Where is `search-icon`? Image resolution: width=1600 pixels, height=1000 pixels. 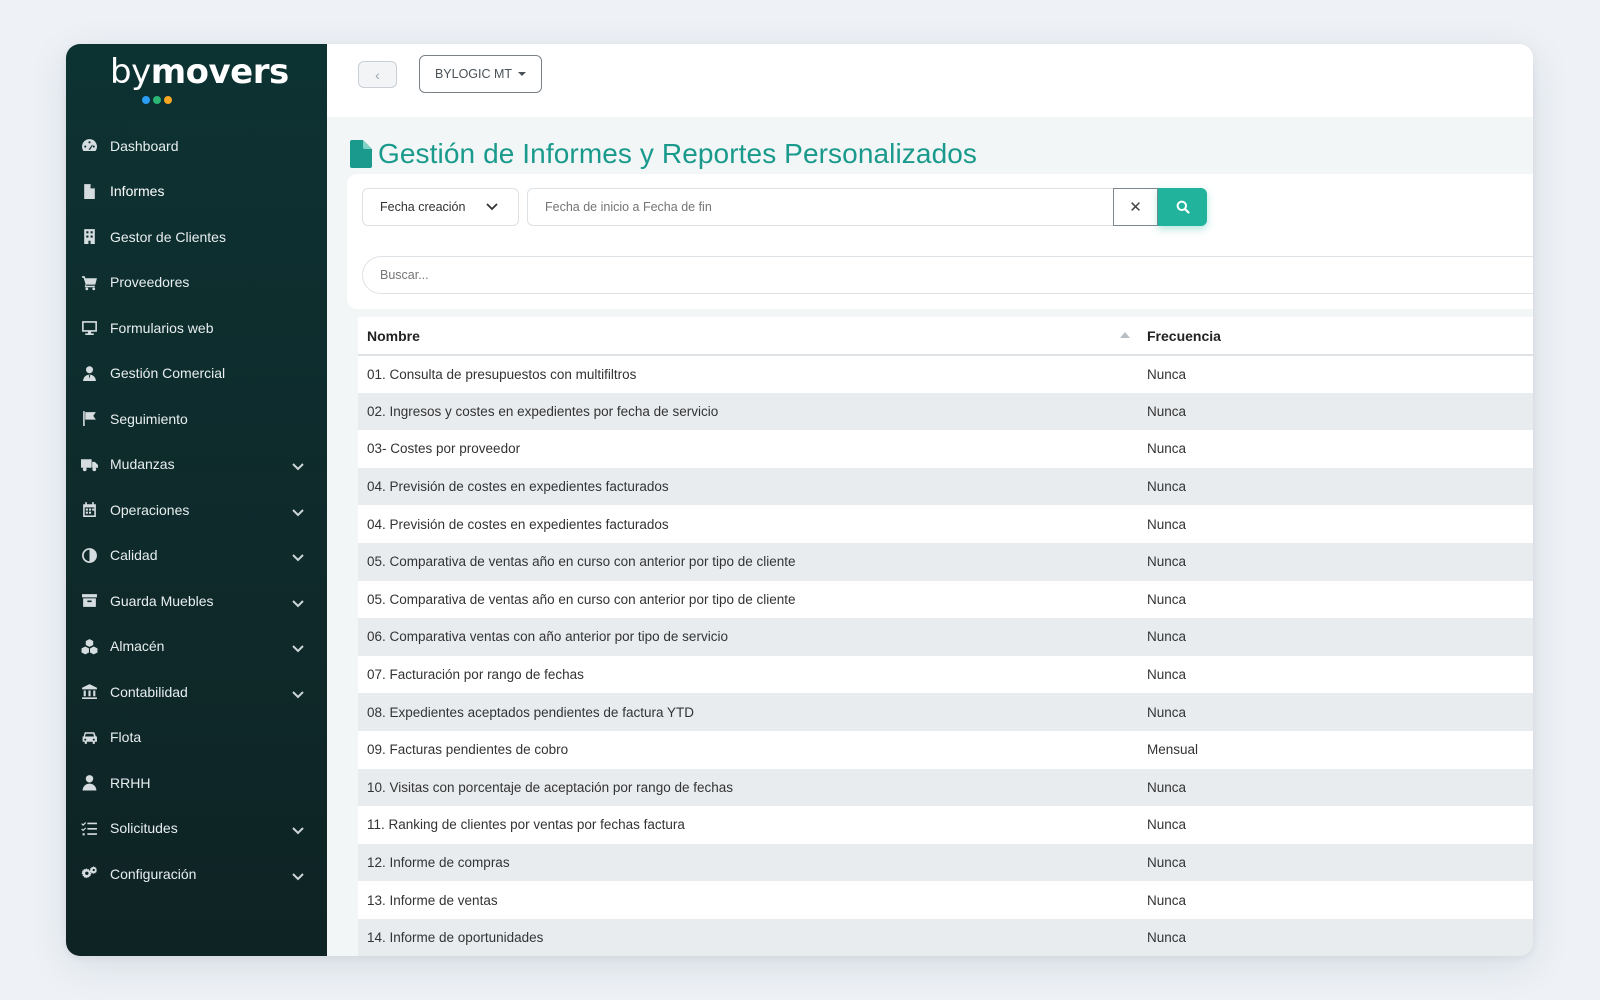 search-icon is located at coordinates (1183, 207).